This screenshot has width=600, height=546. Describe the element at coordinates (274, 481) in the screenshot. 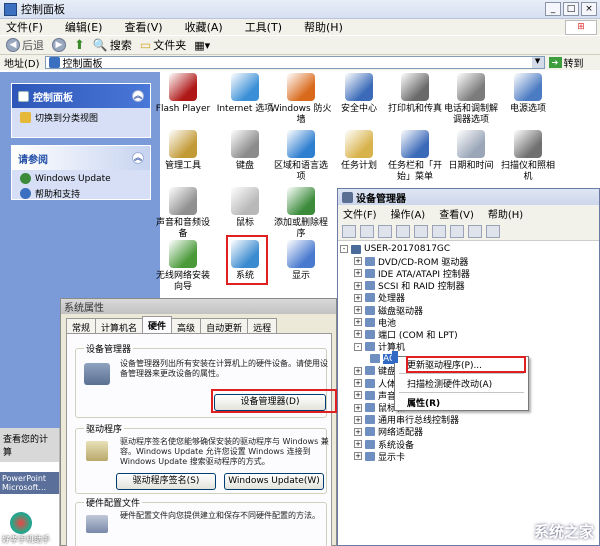

I see `windows-update-button: Windows Update(W)` at that location.